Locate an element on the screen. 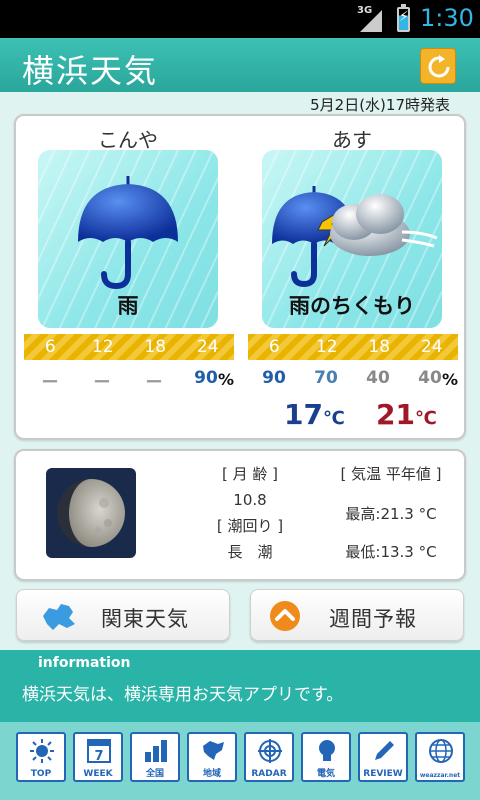 The width and height of the screenshot is (480, 800). nav-radar: RADAR is located at coordinates (269, 757).